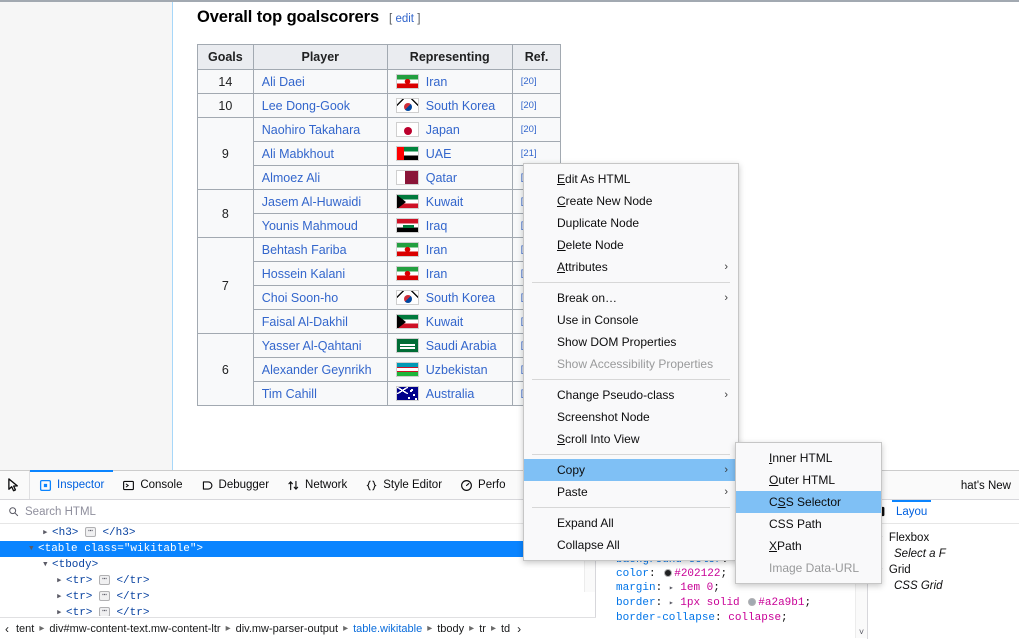 This screenshot has height=639, width=1019. What do you see at coordinates (631, 267) in the screenshot?
I see `menu-item-attributes: Attributes ›` at bounding box center [631, 267].